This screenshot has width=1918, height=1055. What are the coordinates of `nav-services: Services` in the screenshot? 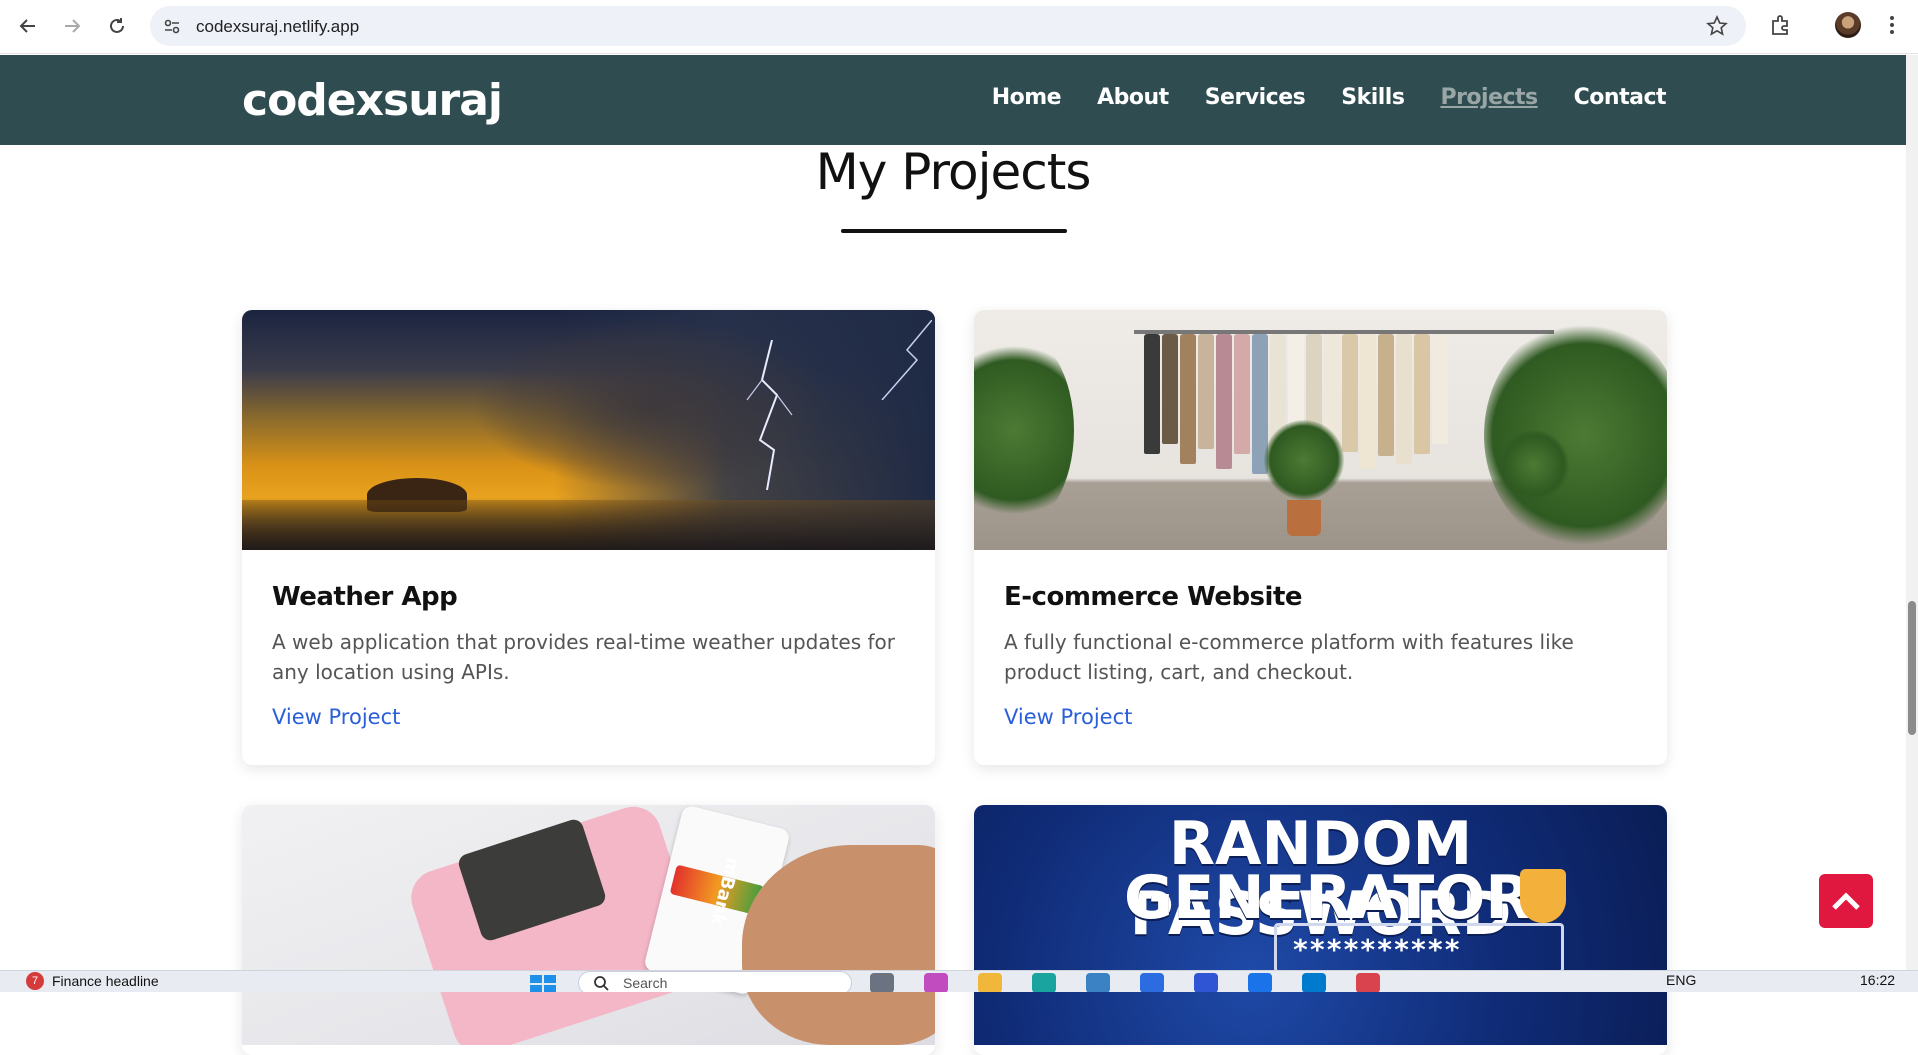 It's located at (1255, 97).